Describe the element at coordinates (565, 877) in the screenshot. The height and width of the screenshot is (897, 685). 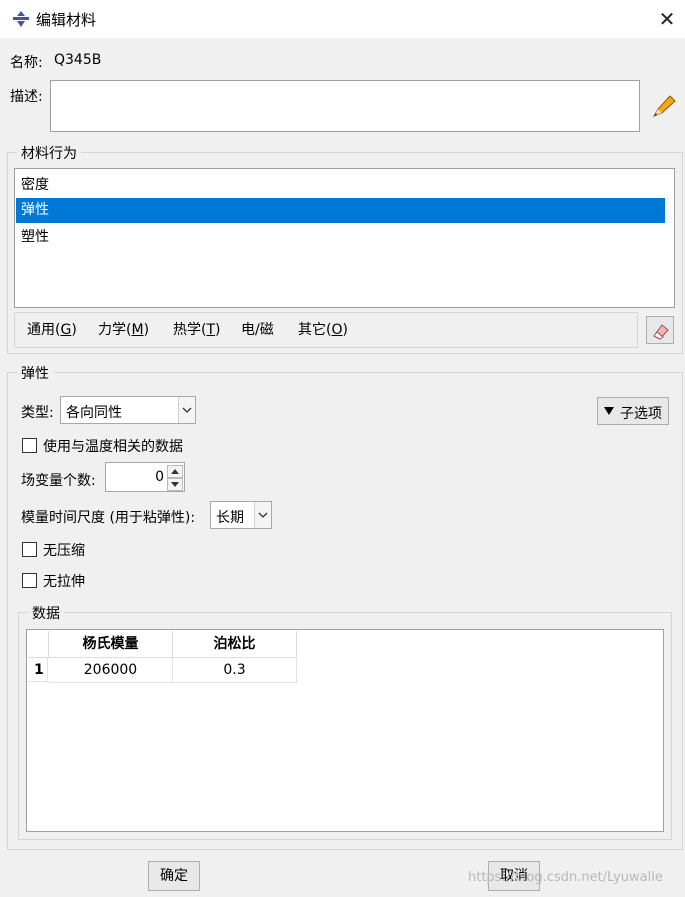
I see `watermark-text: https://blog.csdn.net/Lyuwalle` at that location.